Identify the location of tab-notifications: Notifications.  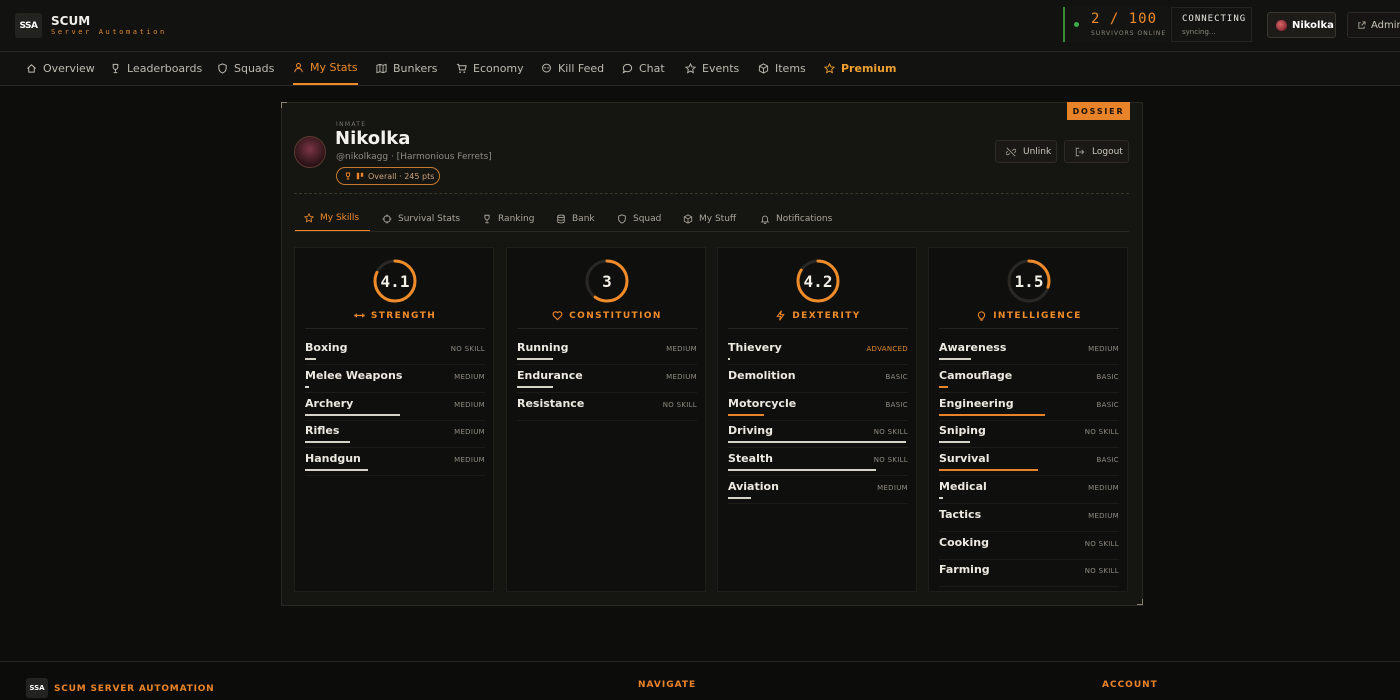
(796, 218).